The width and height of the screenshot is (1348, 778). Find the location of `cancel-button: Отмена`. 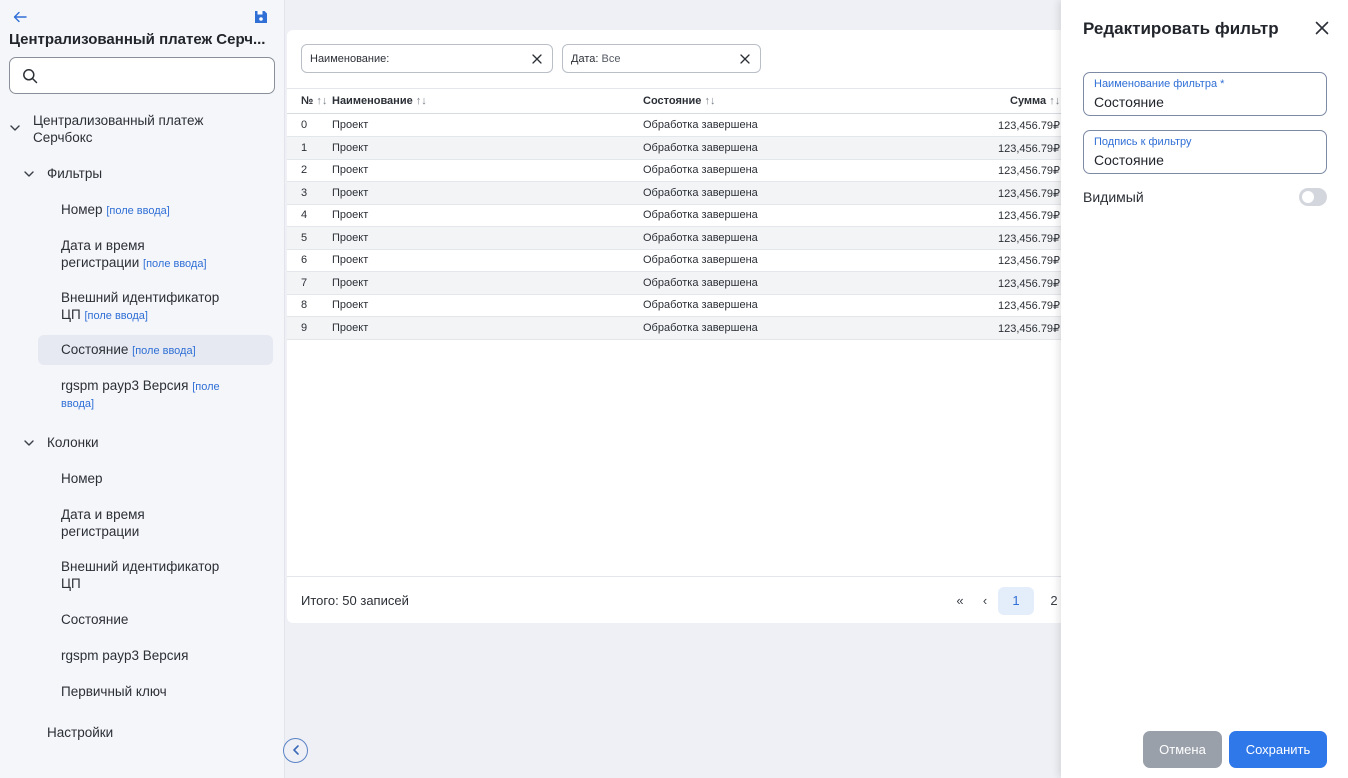

cancel-button: Отмена is located at coordinates (1182, 749).